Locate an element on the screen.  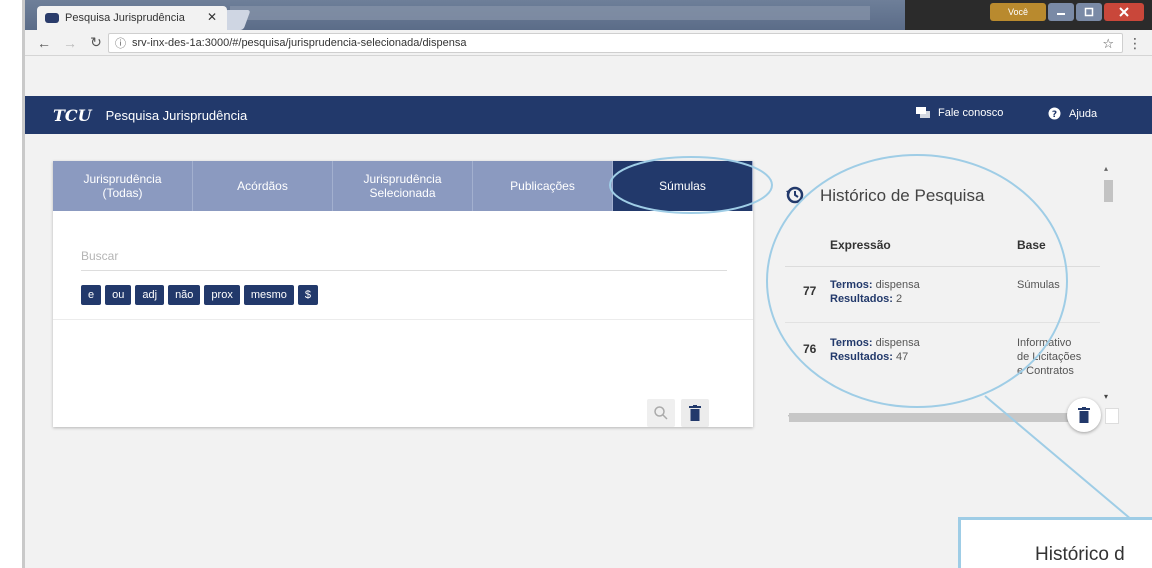
help-link: ? Ajuda is located at coordinates (1072, 113).